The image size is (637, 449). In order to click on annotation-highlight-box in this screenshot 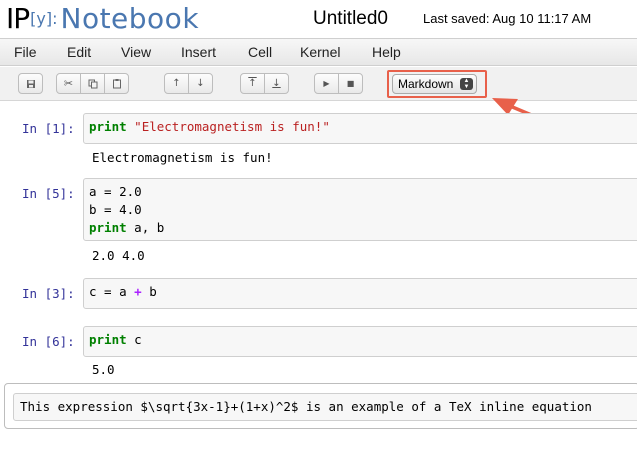, I will do `click(437, 84)`.